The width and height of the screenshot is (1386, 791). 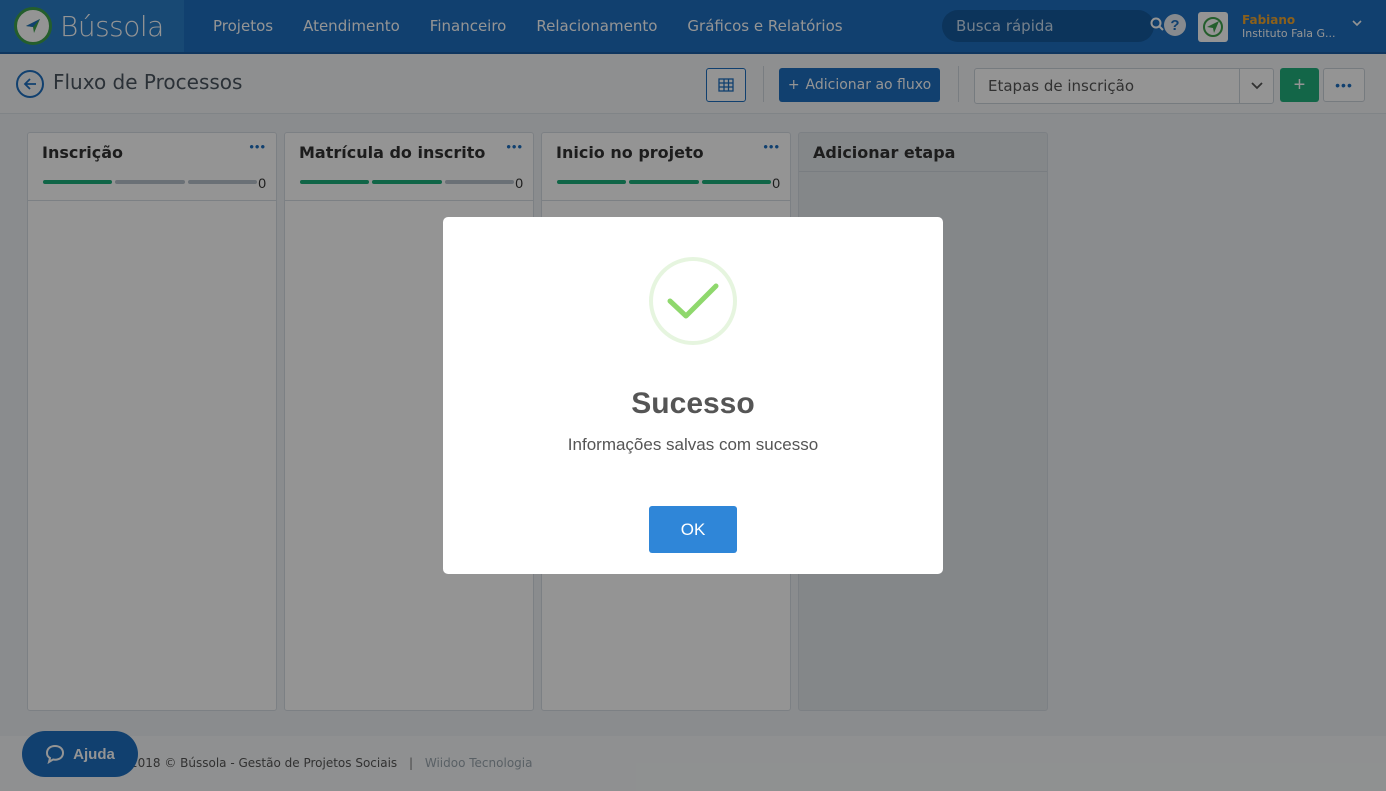 What do you see at coordinates (693, 529) in the screenshot?
I see `ok-button: OK` at bounding box center [693, 529].